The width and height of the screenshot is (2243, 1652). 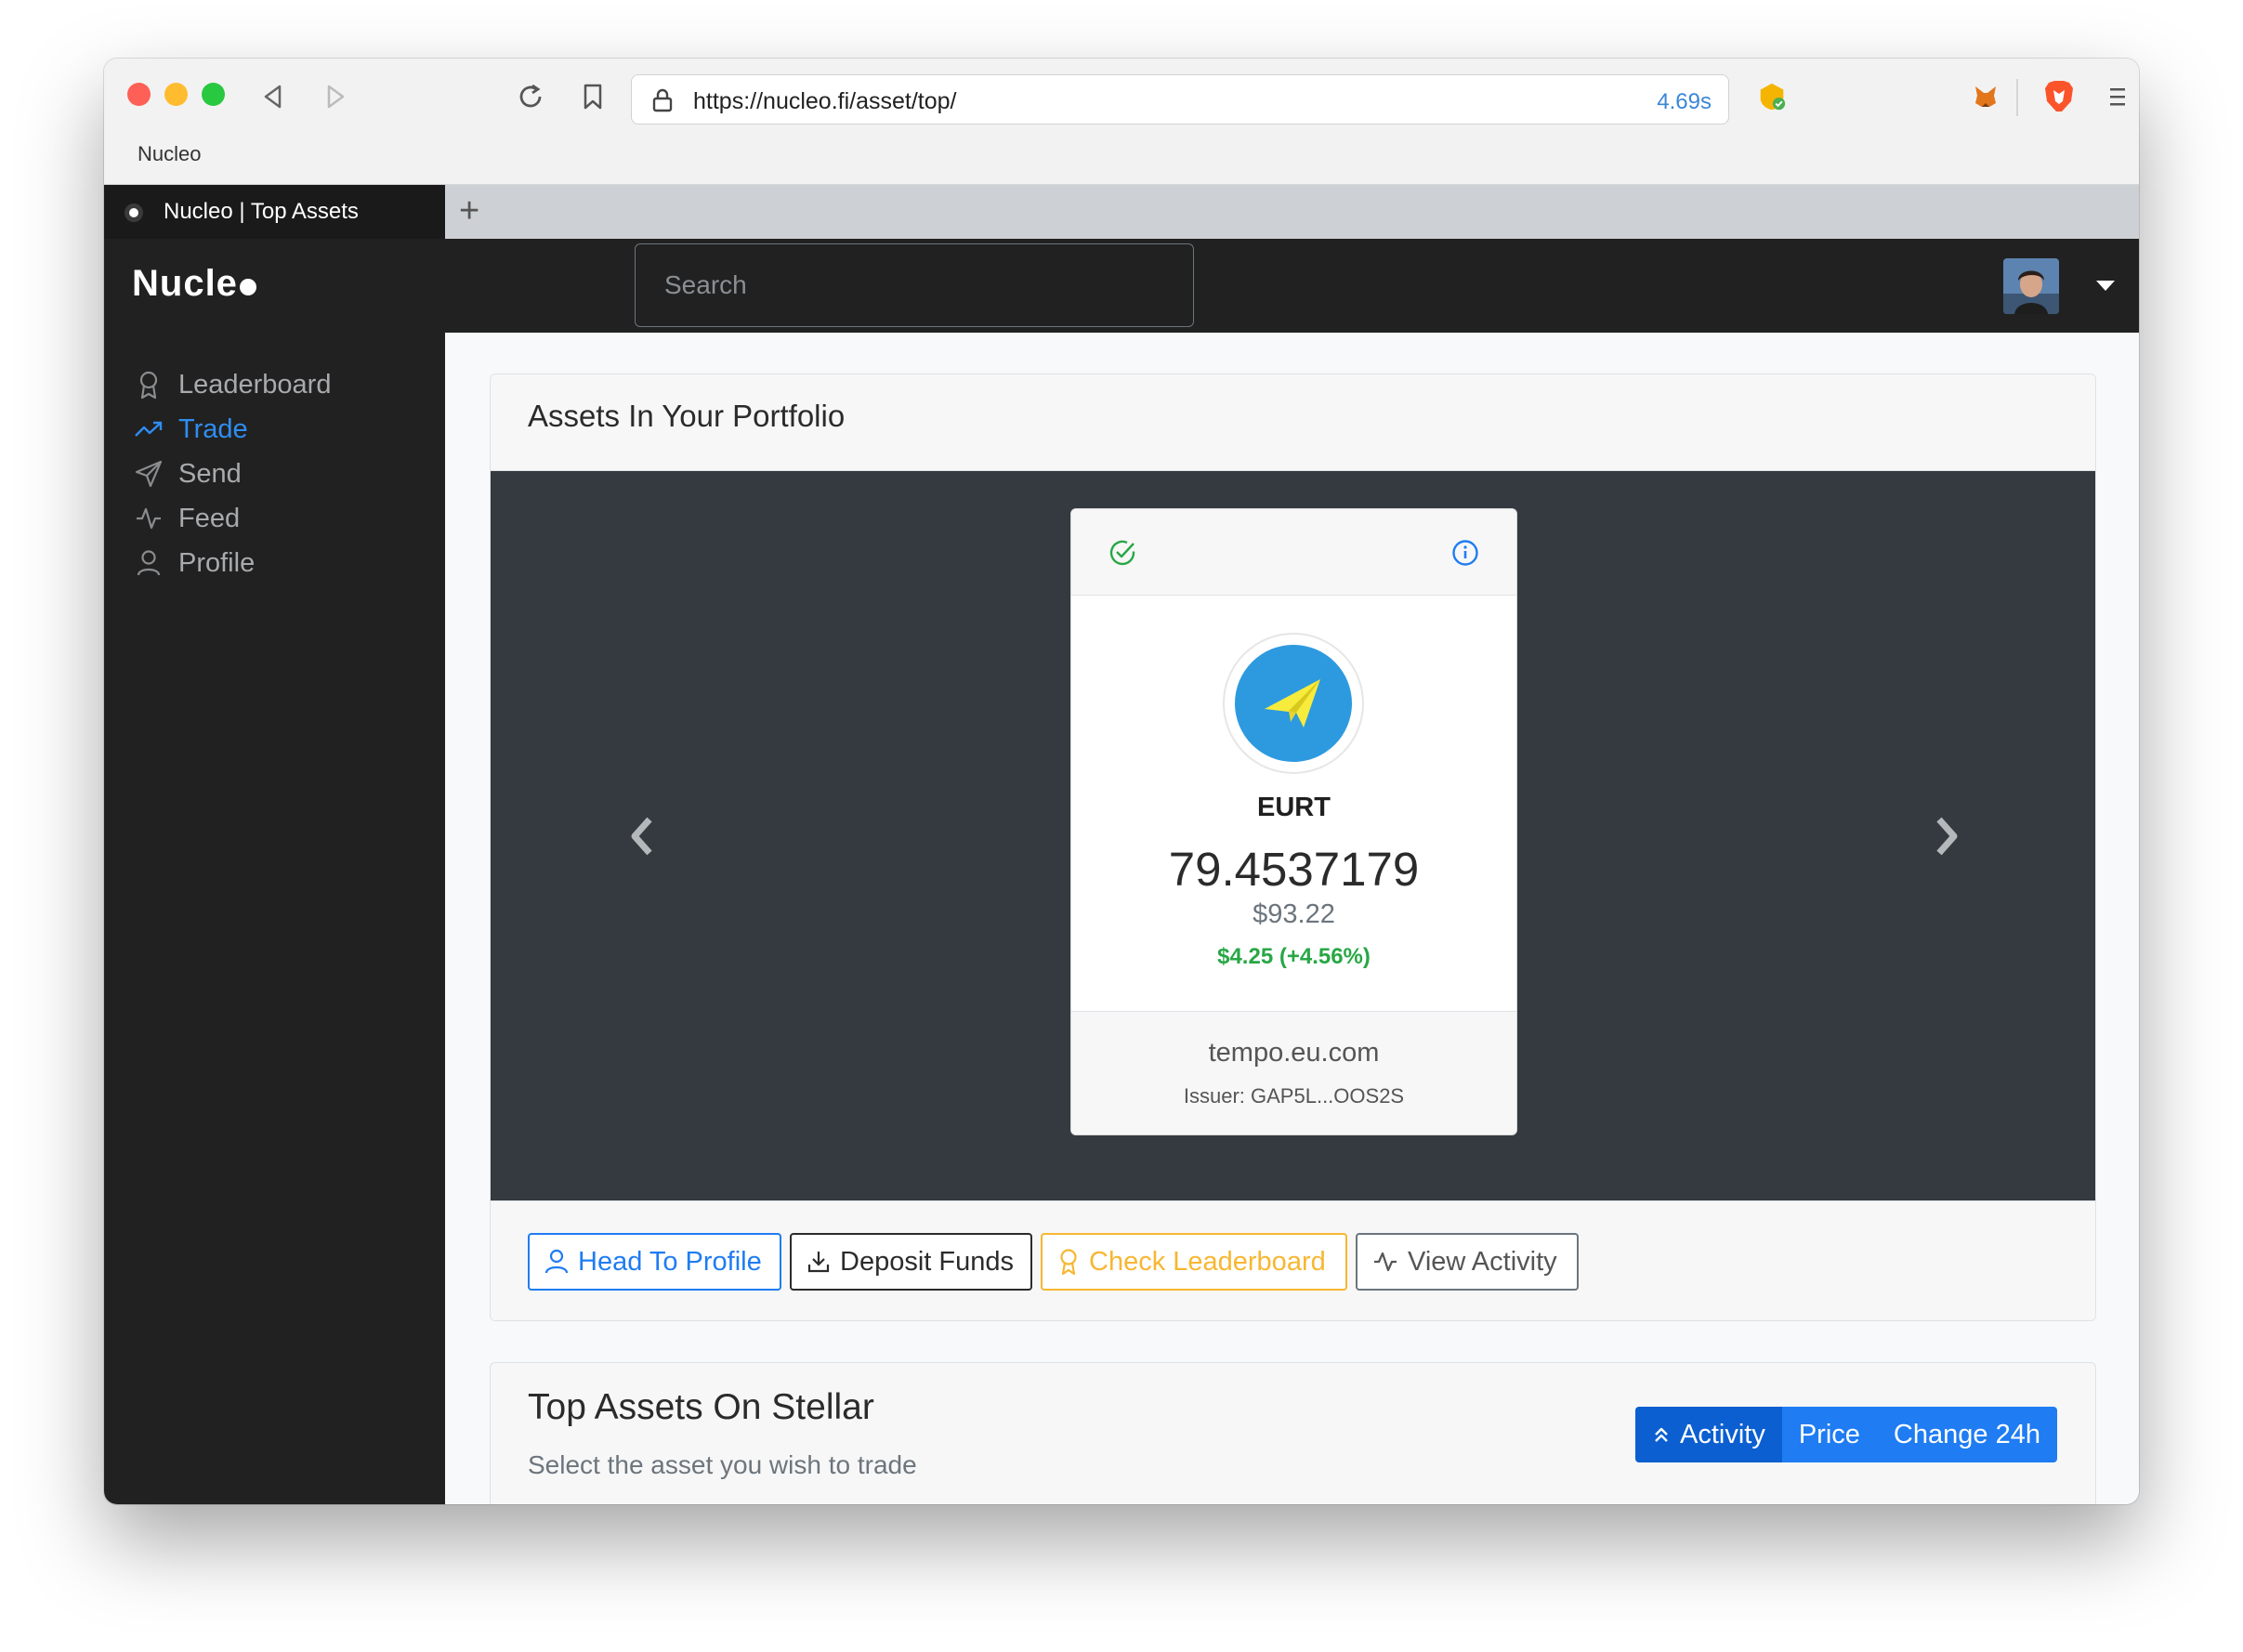 I want to click on metamask-fox-icon, so click(x=1986, y=96).